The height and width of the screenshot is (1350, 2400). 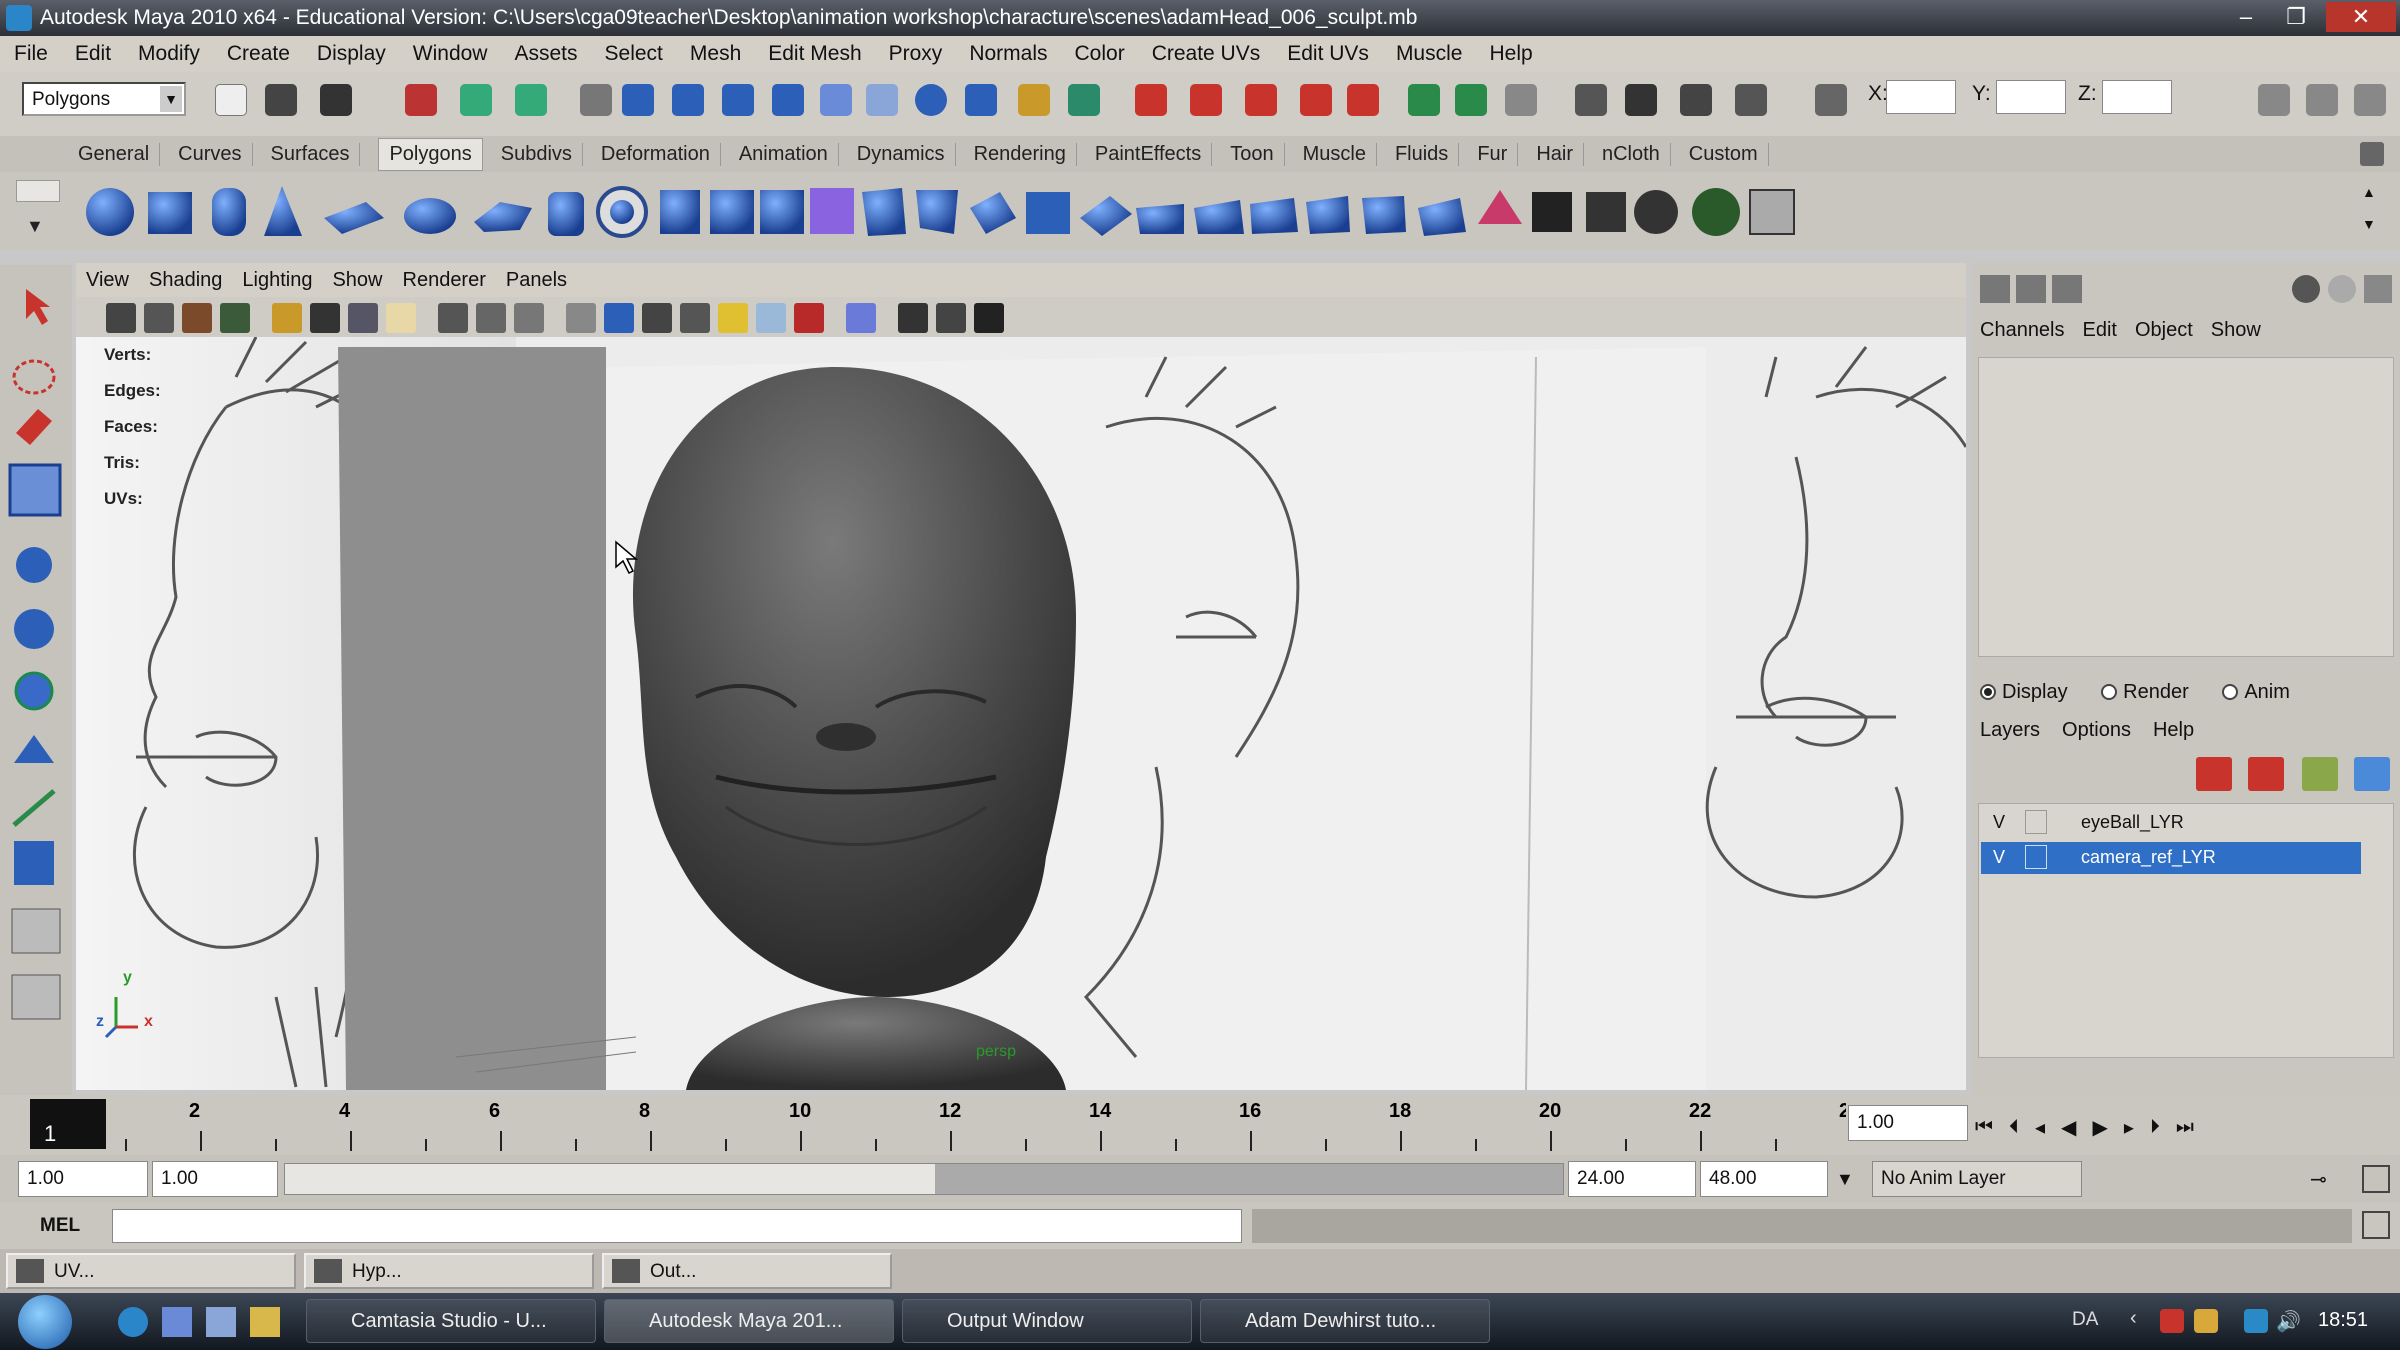 I want to click on help-question-icon, so click(x=981, y=100).